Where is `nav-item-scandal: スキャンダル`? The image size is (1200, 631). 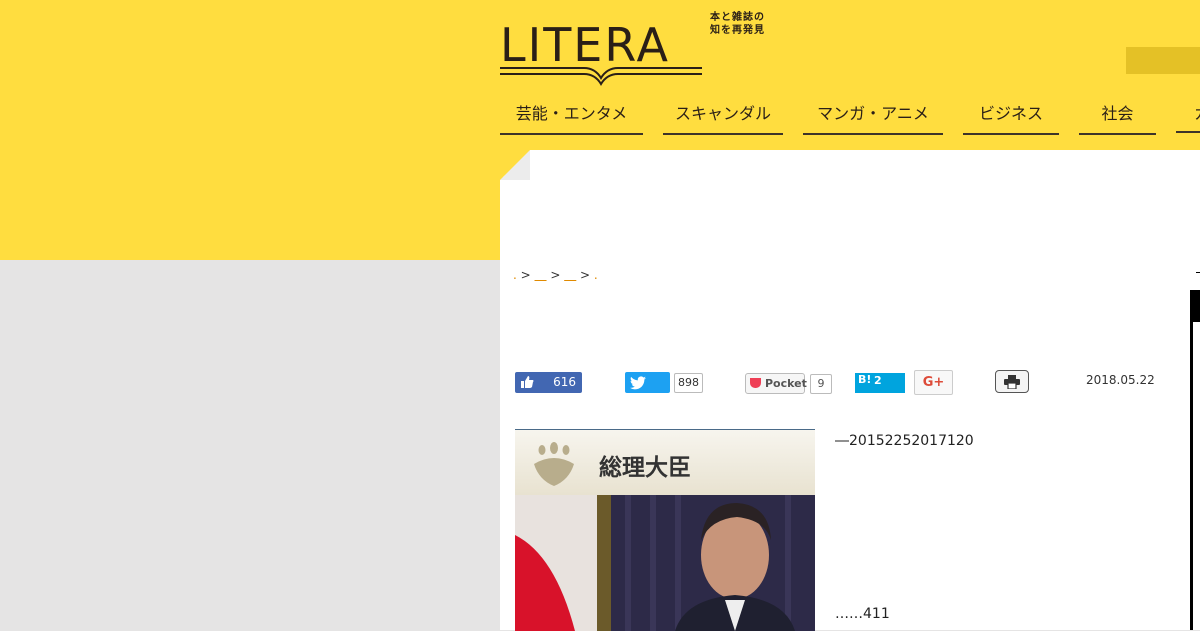
nav-item-scandal: スキャンダル is located at coordinates (723, 117).